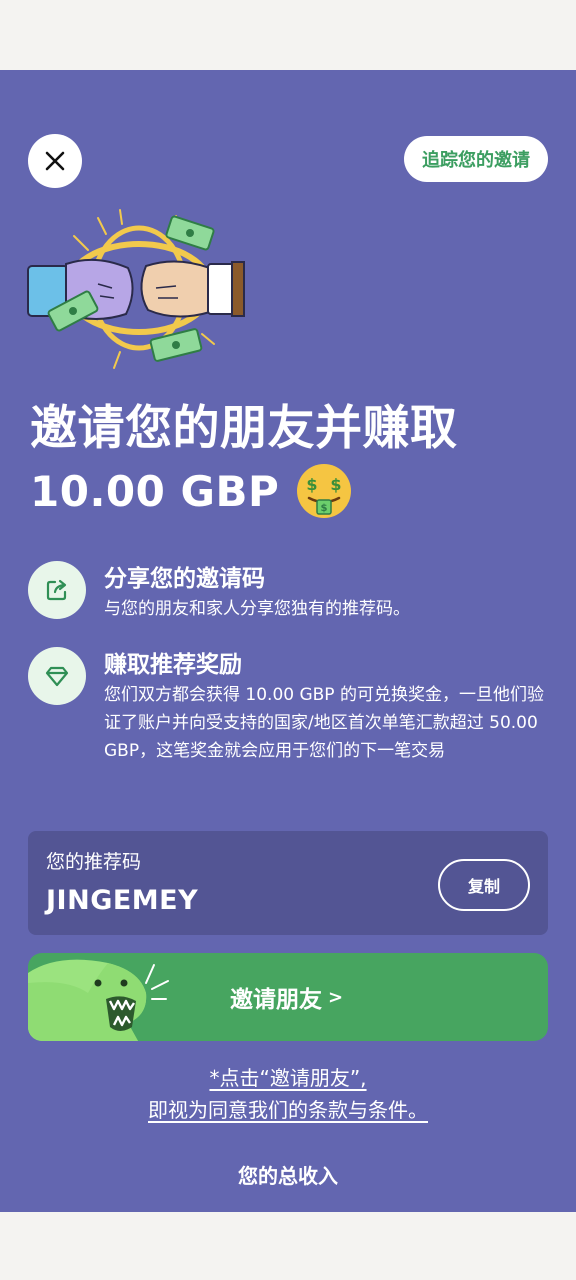 This screenshot has width=576, height=1280. Describe the element at coordinates (244, 428) in the screenshot. I see `page-title: 邀请您的朋友并赚取` at that location.